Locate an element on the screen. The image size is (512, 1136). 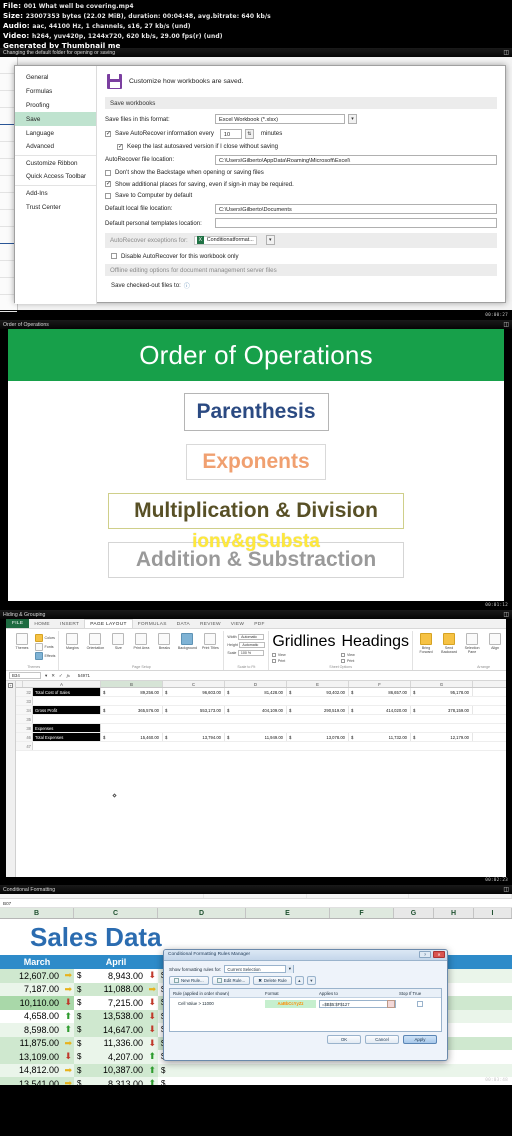
table-row: 35 is located at coordinates (261, 719).